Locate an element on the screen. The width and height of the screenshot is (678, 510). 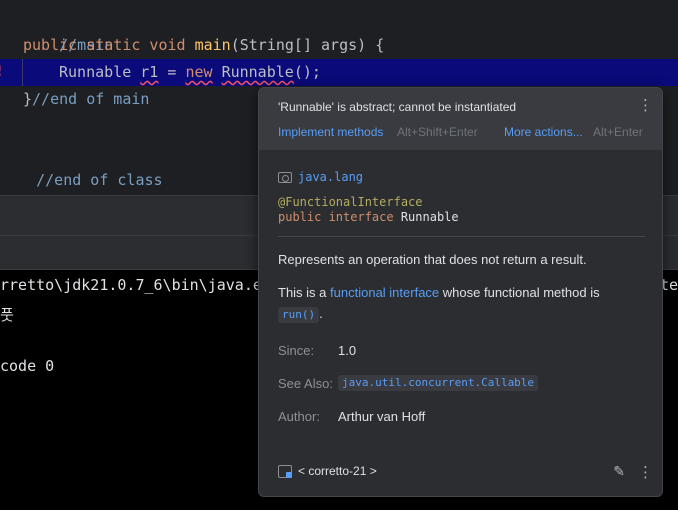
method-name-main: main is located at coordinates (212, 45).